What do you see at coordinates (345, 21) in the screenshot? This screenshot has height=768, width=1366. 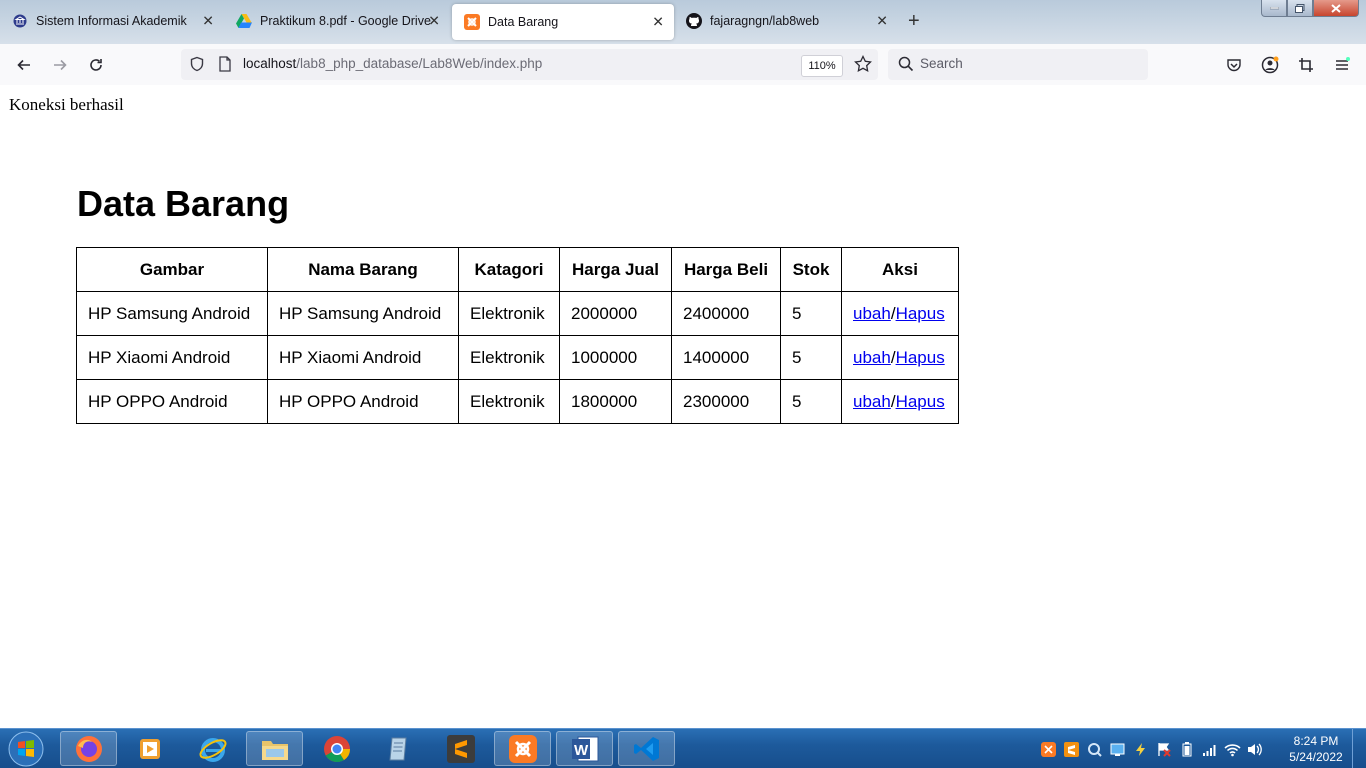 I see `tab-label: Praktikum 8.pdf - Google Drive` at bounding box center [345, 21].